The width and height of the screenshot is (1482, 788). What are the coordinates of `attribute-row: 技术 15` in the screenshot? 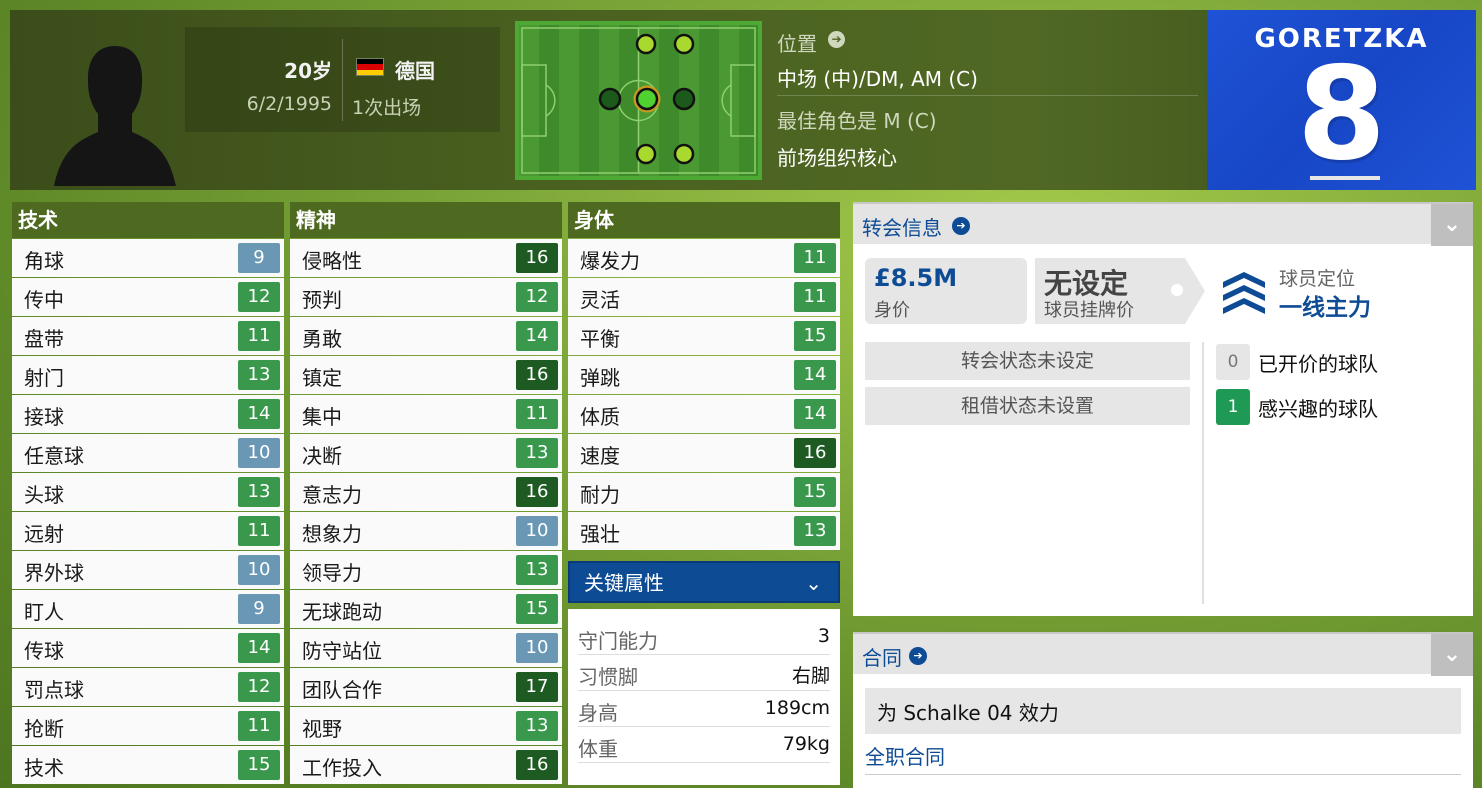 It's located at (148, 765).